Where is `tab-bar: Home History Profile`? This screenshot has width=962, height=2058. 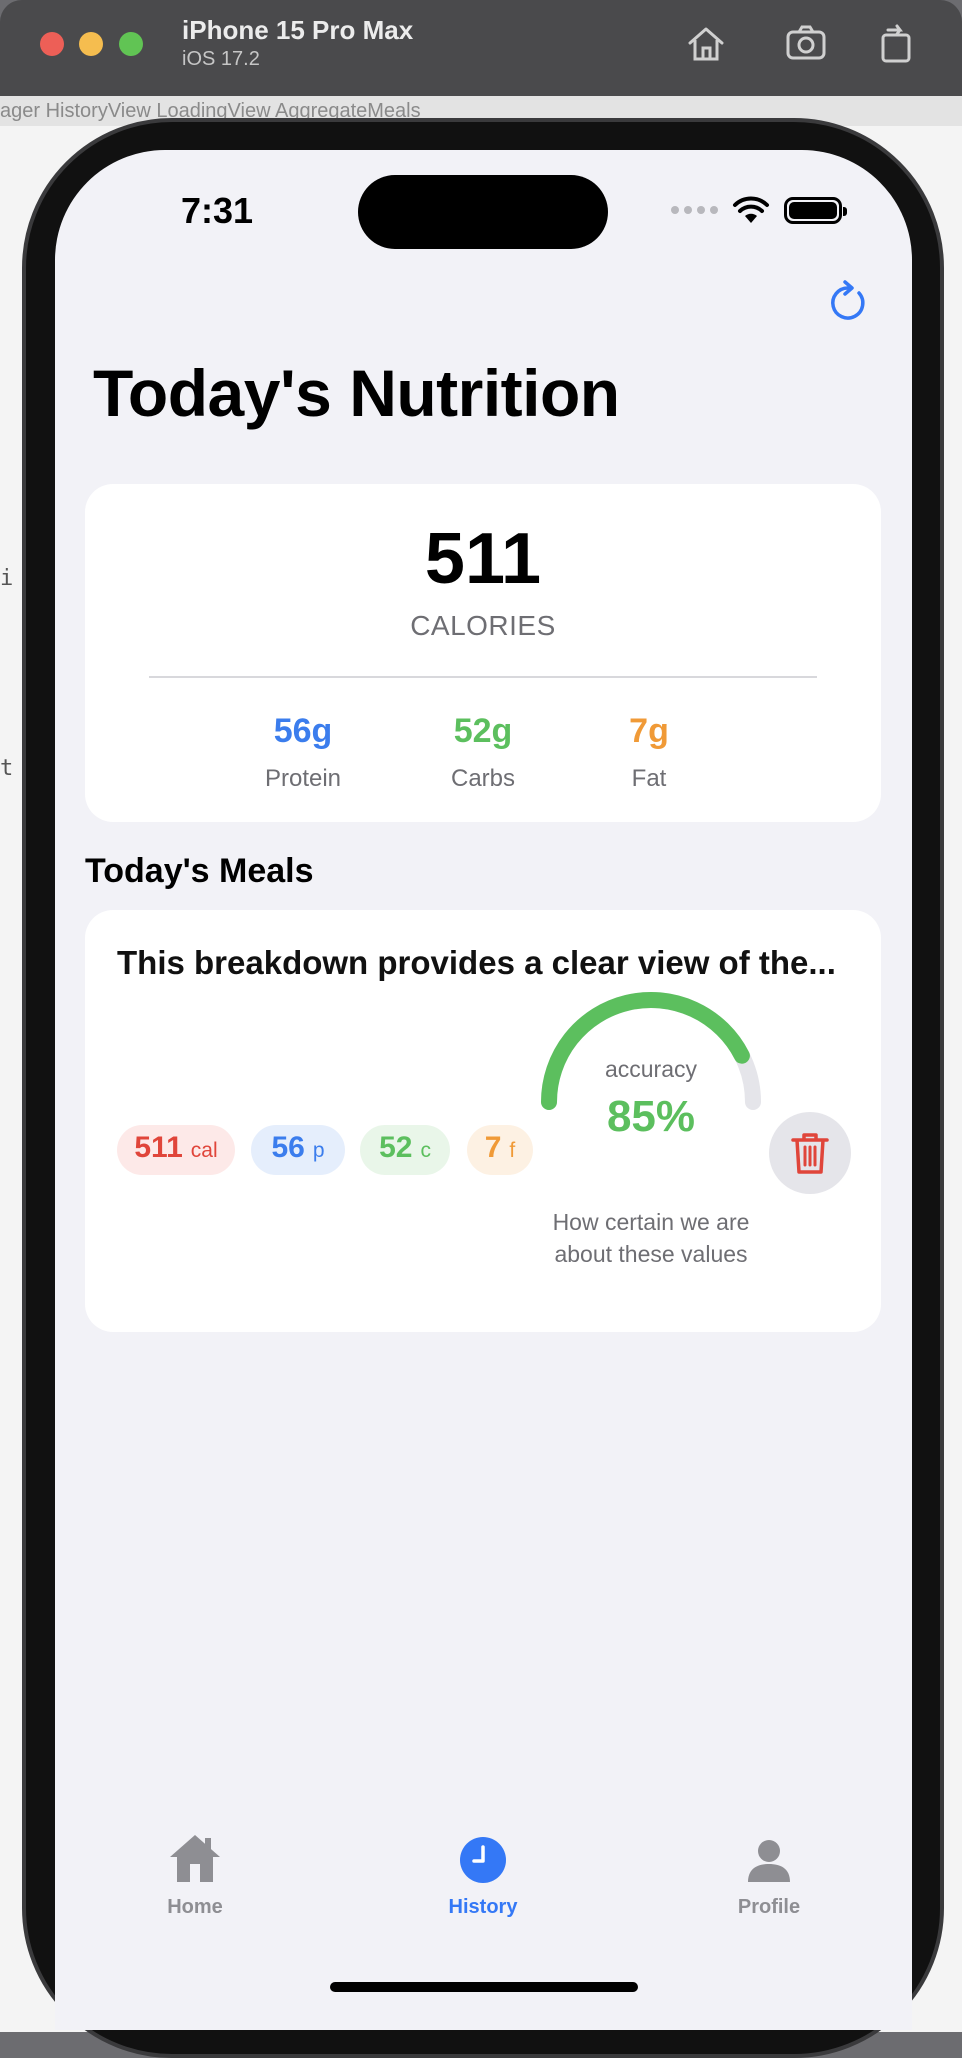 tab-bar: Home History Profile is located at coordinates (483, 1890).